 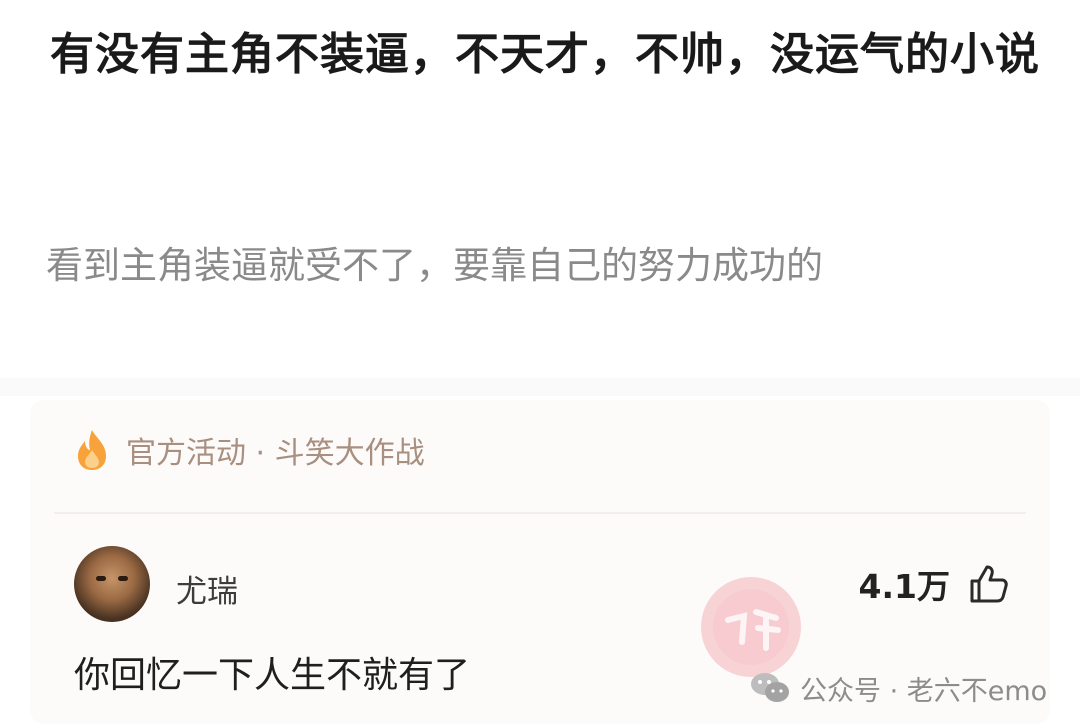 I want to click on divider, so click(x=540, y=513).